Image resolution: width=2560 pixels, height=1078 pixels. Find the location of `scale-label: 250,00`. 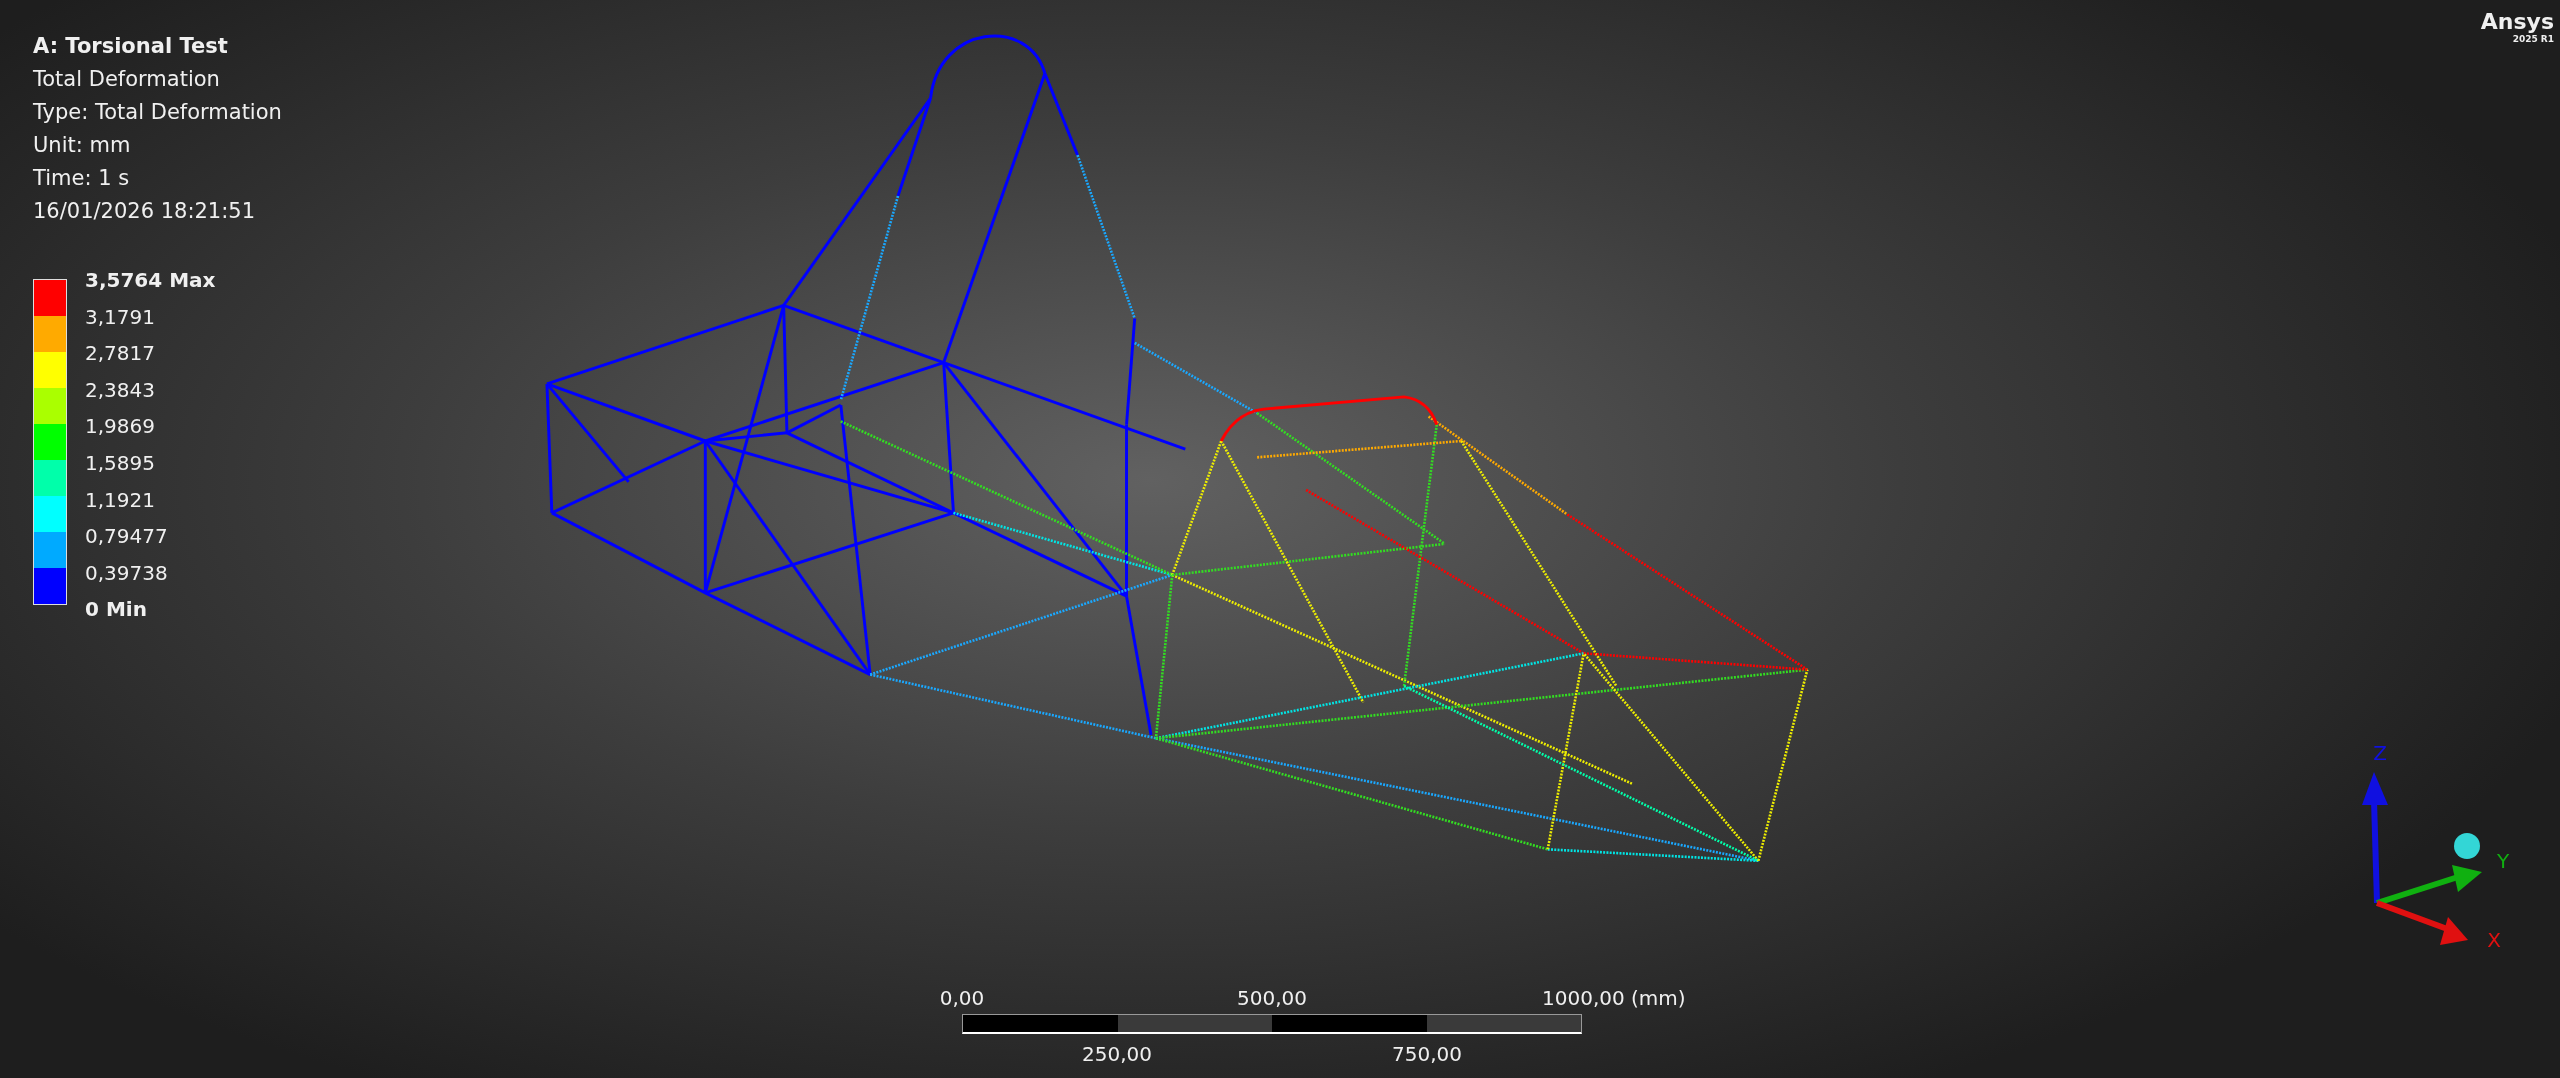

scale-label: 250,00 is located at coordinates (1117, 1054).